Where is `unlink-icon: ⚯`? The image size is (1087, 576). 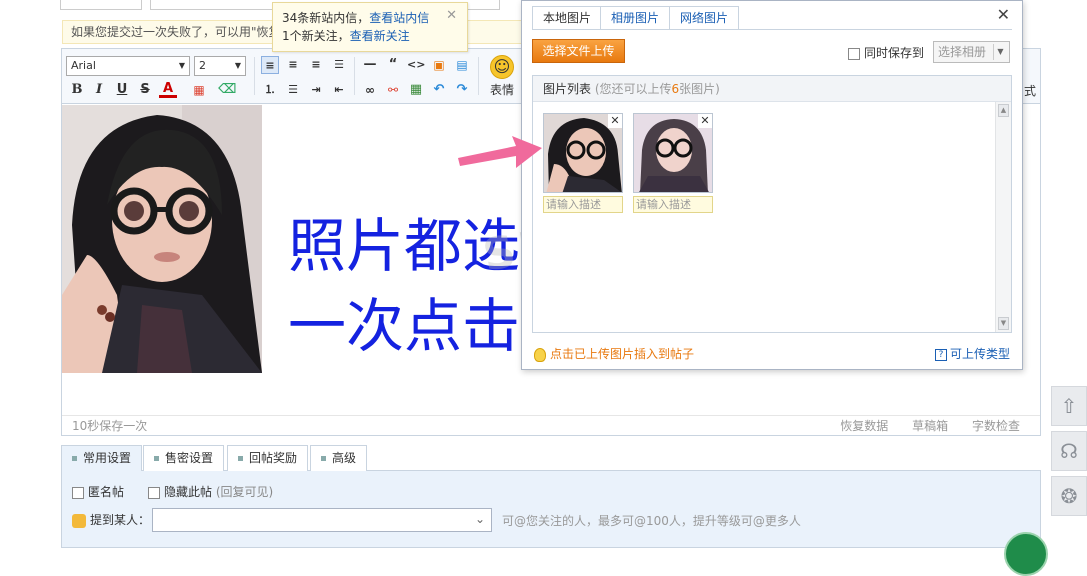
unlink-icon: ⚯ is located at coordinates (393, 90).